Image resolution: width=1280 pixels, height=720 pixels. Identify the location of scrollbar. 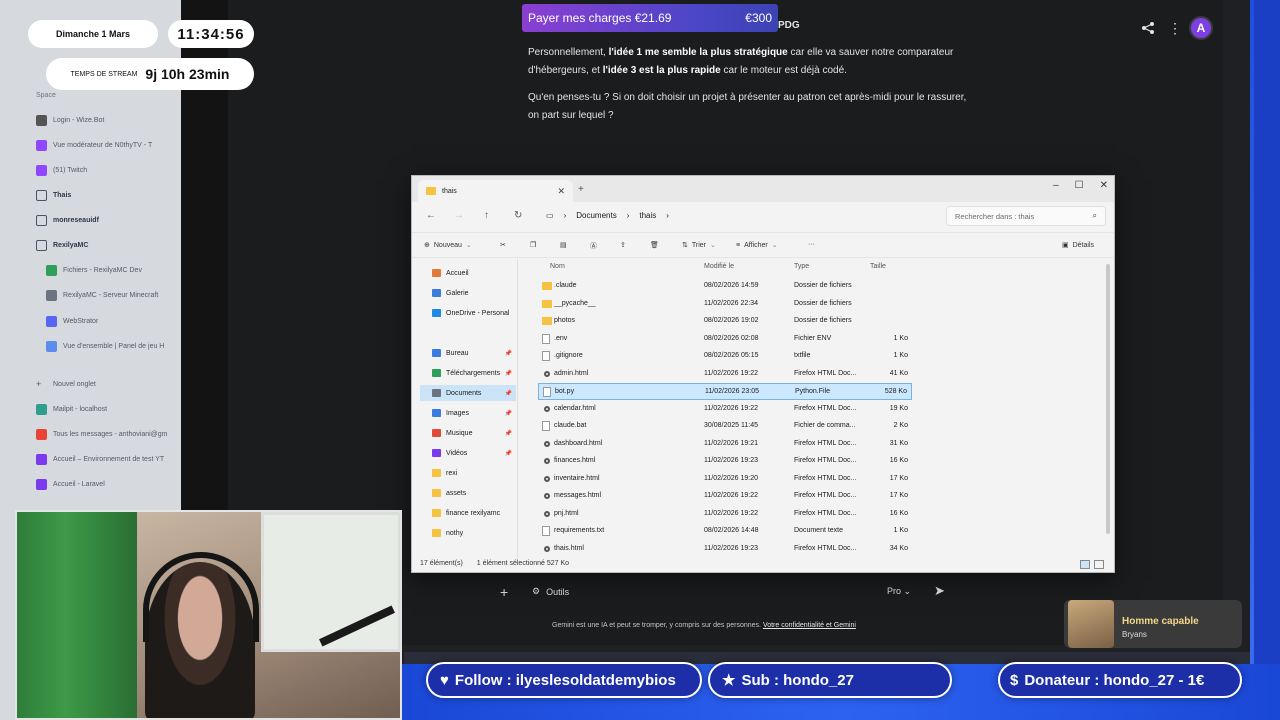
(1108, 399).